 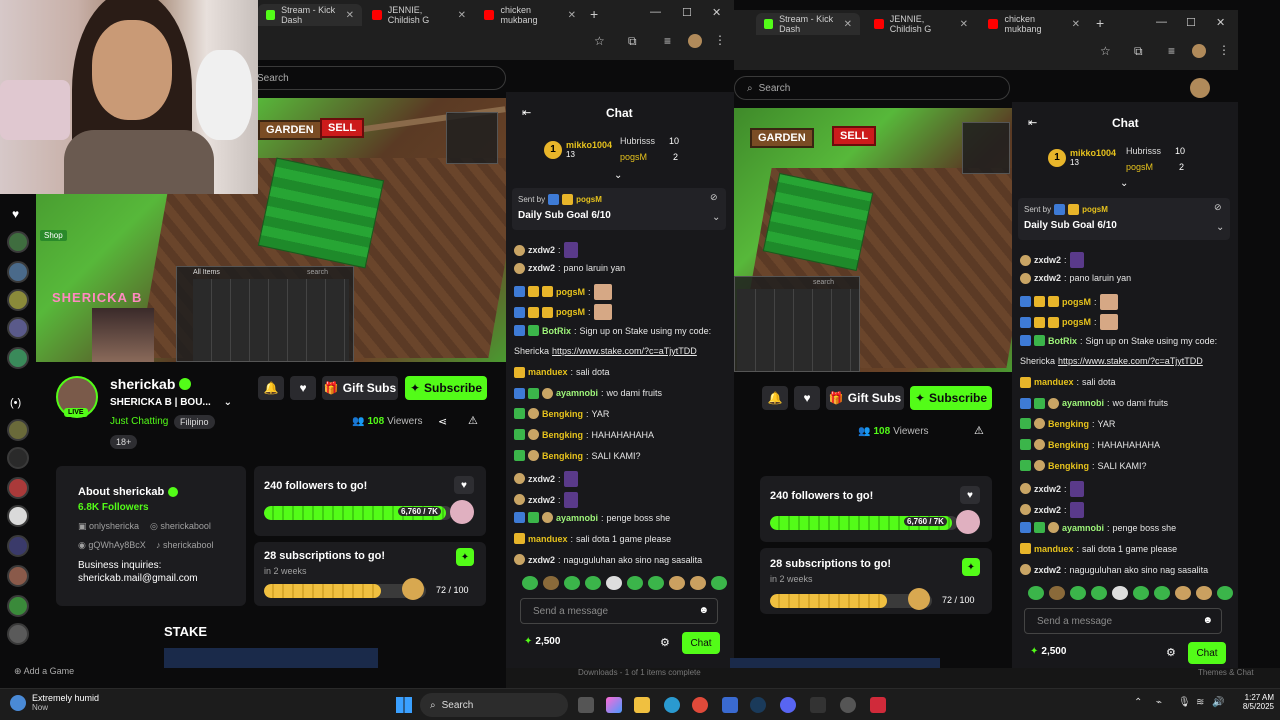 What do you see at coordinates (1220, 227) in the screenshot?
I see `chevron-down-icon: ⌄` at bounding box center [1220, 227].